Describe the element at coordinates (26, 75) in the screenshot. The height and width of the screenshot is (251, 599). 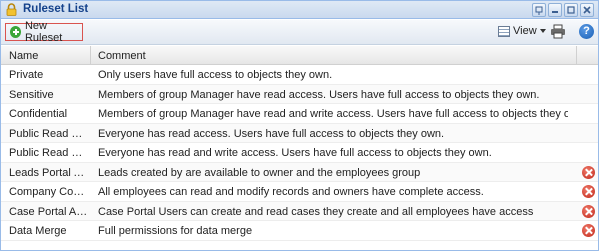
I see `ruleset-name-cell: Private` at that location.